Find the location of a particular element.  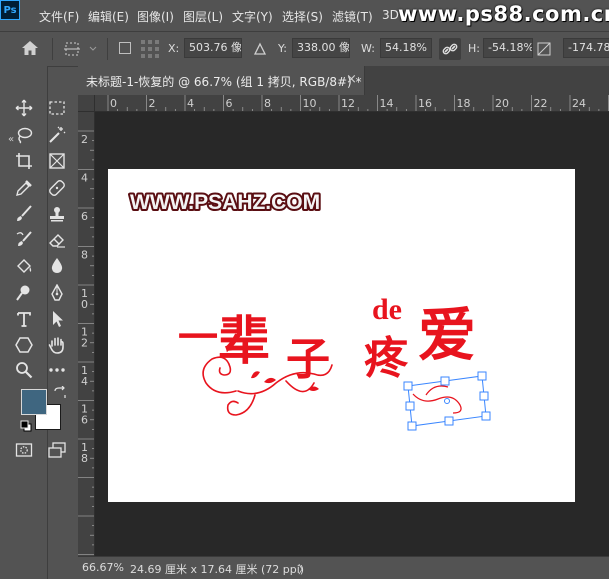

pen-icon is located at coordinates (57, 292).